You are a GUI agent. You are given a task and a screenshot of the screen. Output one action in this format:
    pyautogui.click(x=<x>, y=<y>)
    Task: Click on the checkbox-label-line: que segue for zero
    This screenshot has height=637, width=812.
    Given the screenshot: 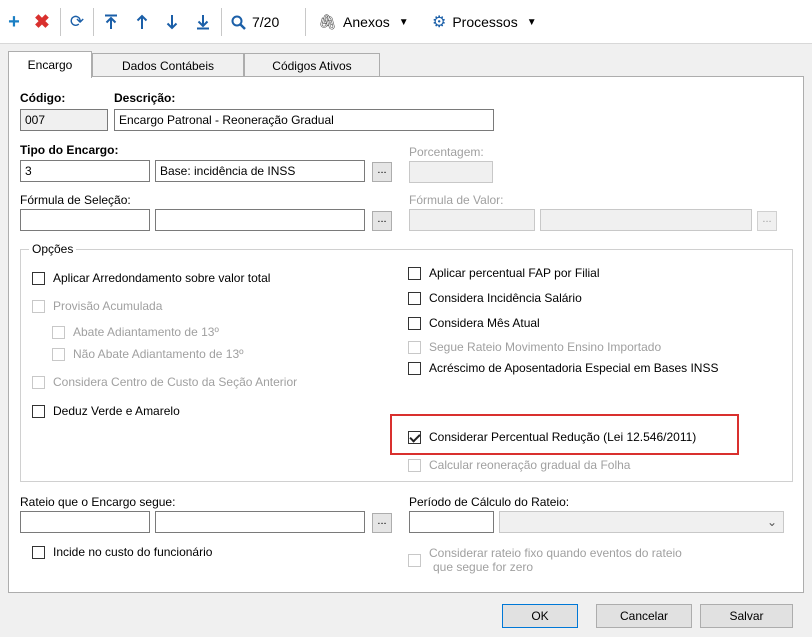 What is the action you would take?
    pyautogui.click(x=483, y=567)
    